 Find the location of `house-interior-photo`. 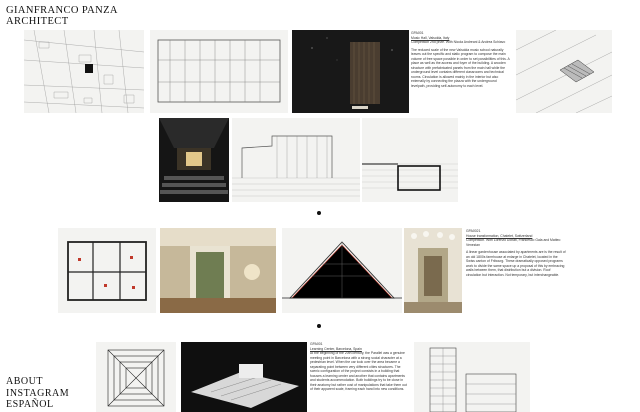

house-interior-photo is located at coordinates (218, 270).